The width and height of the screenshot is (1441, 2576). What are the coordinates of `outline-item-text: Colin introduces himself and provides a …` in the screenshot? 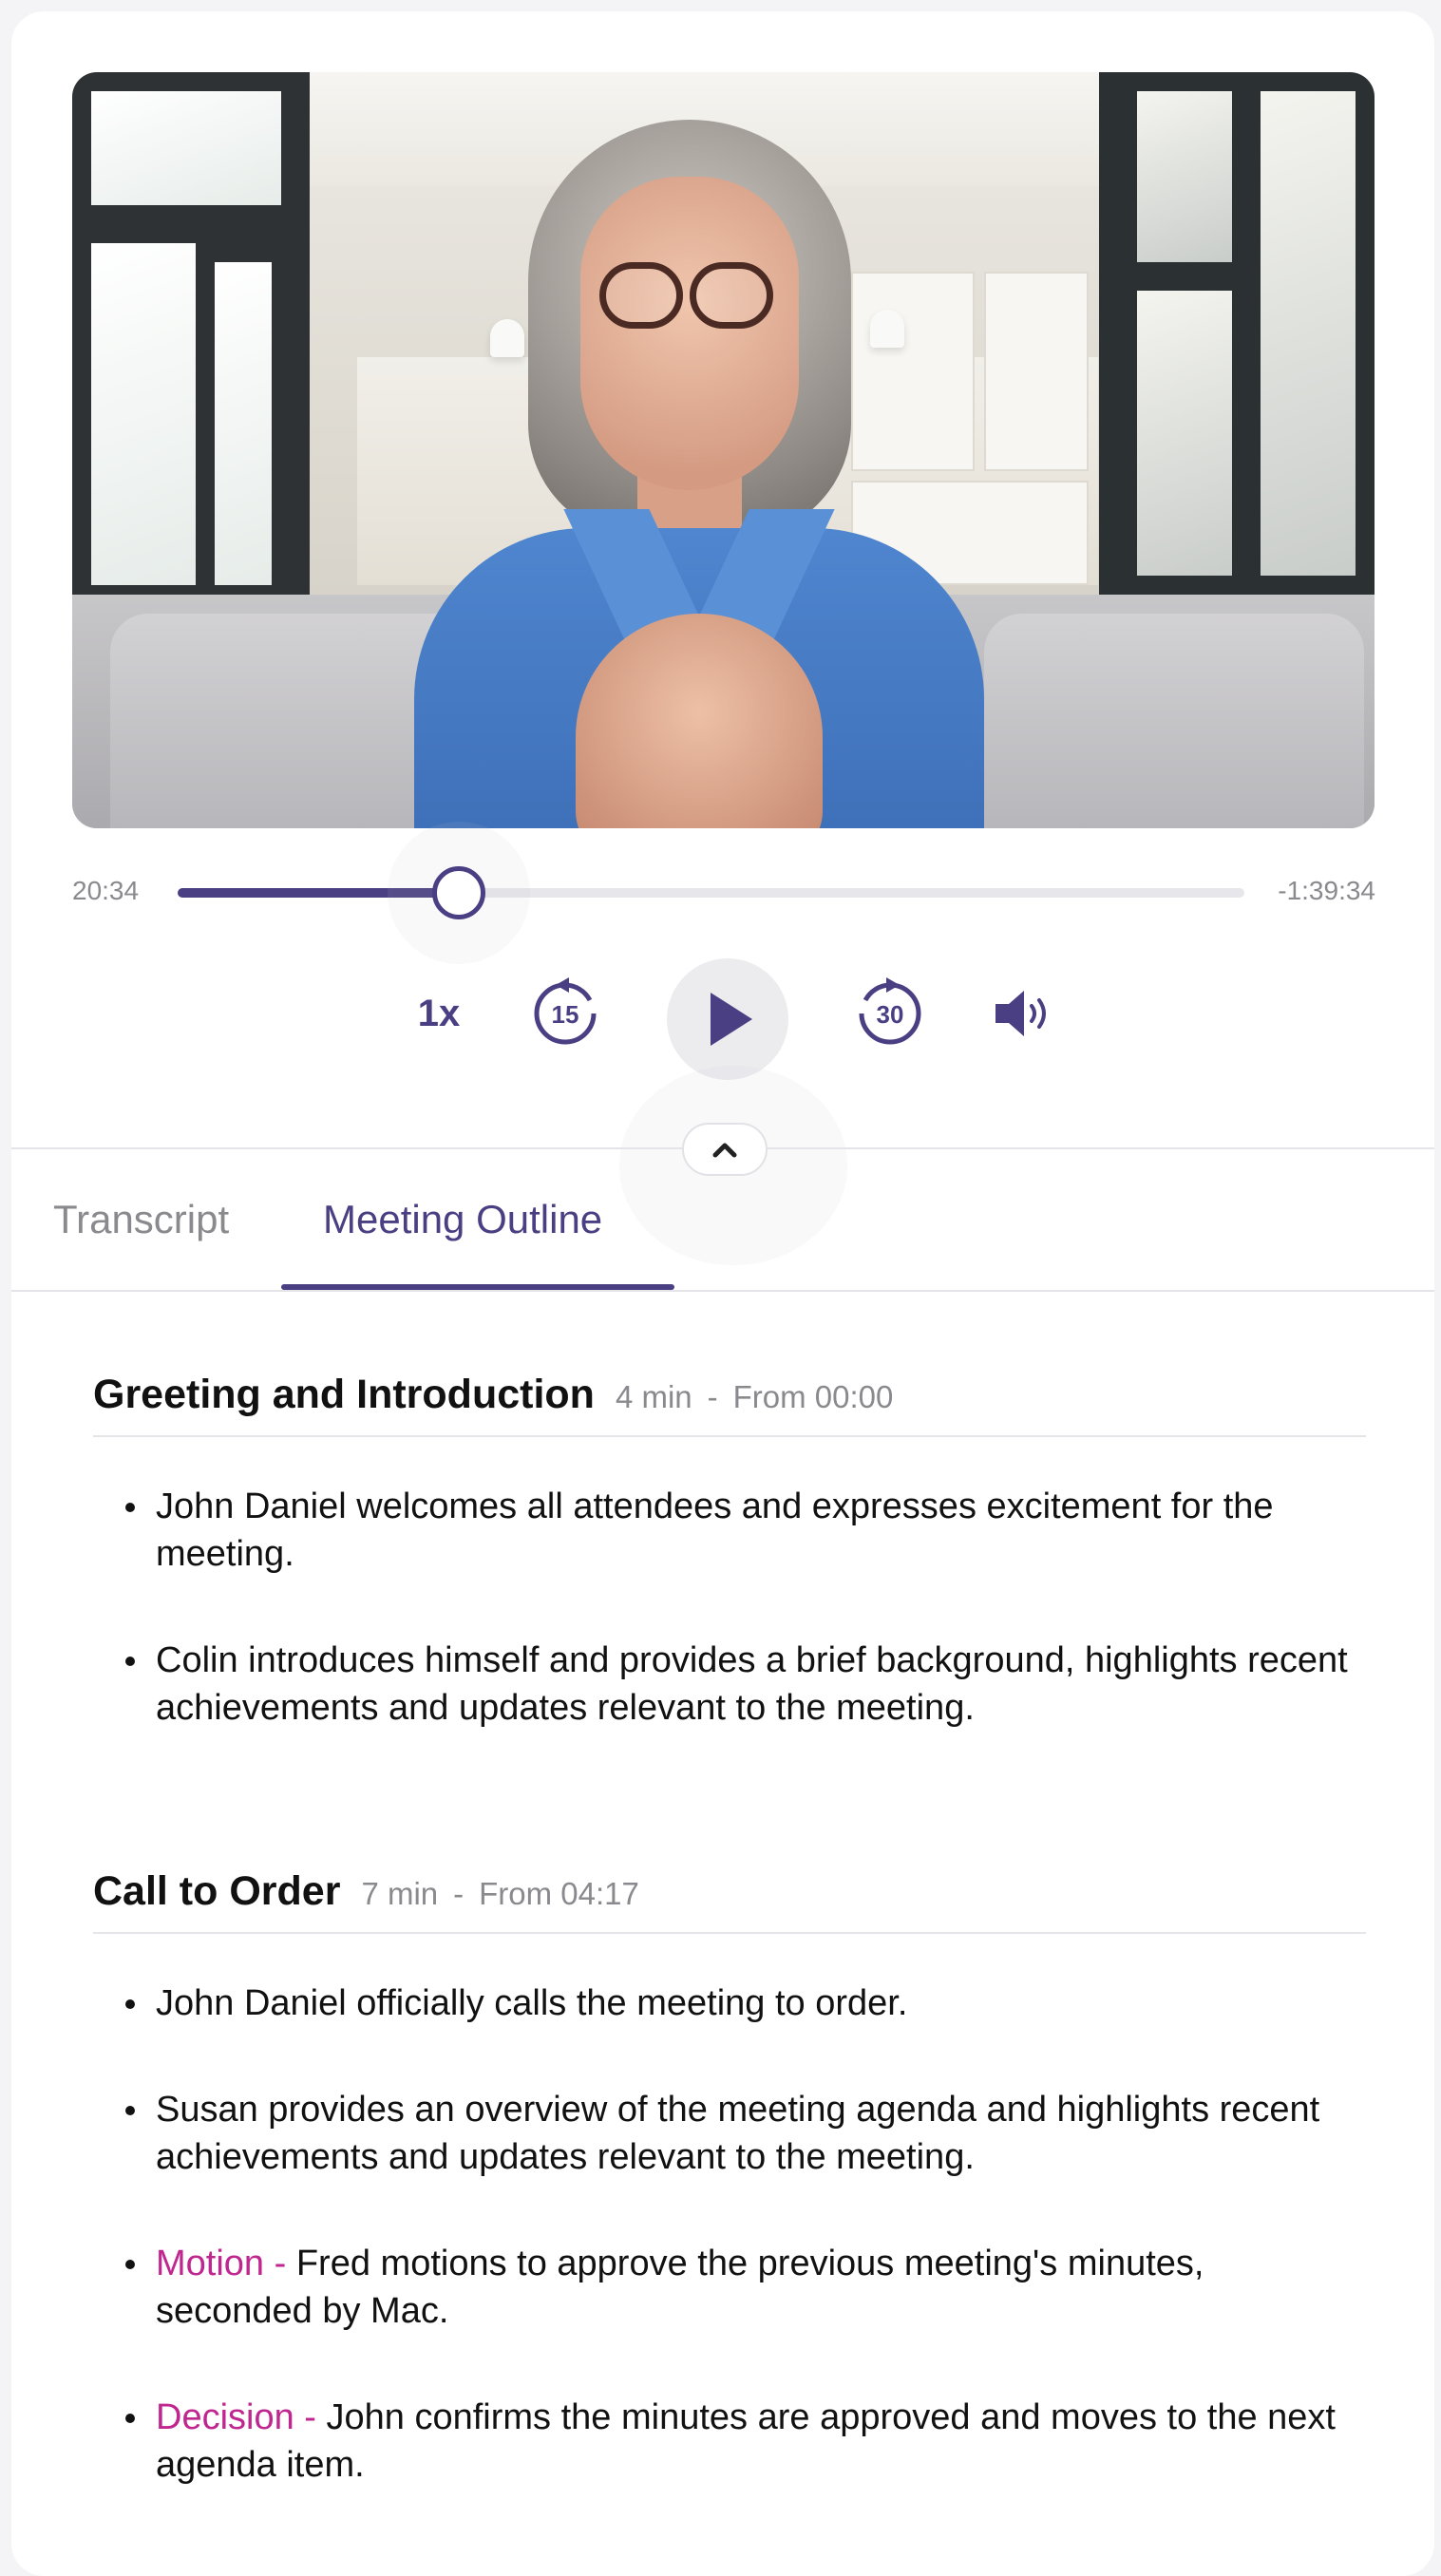 It's located at (752, 1684).